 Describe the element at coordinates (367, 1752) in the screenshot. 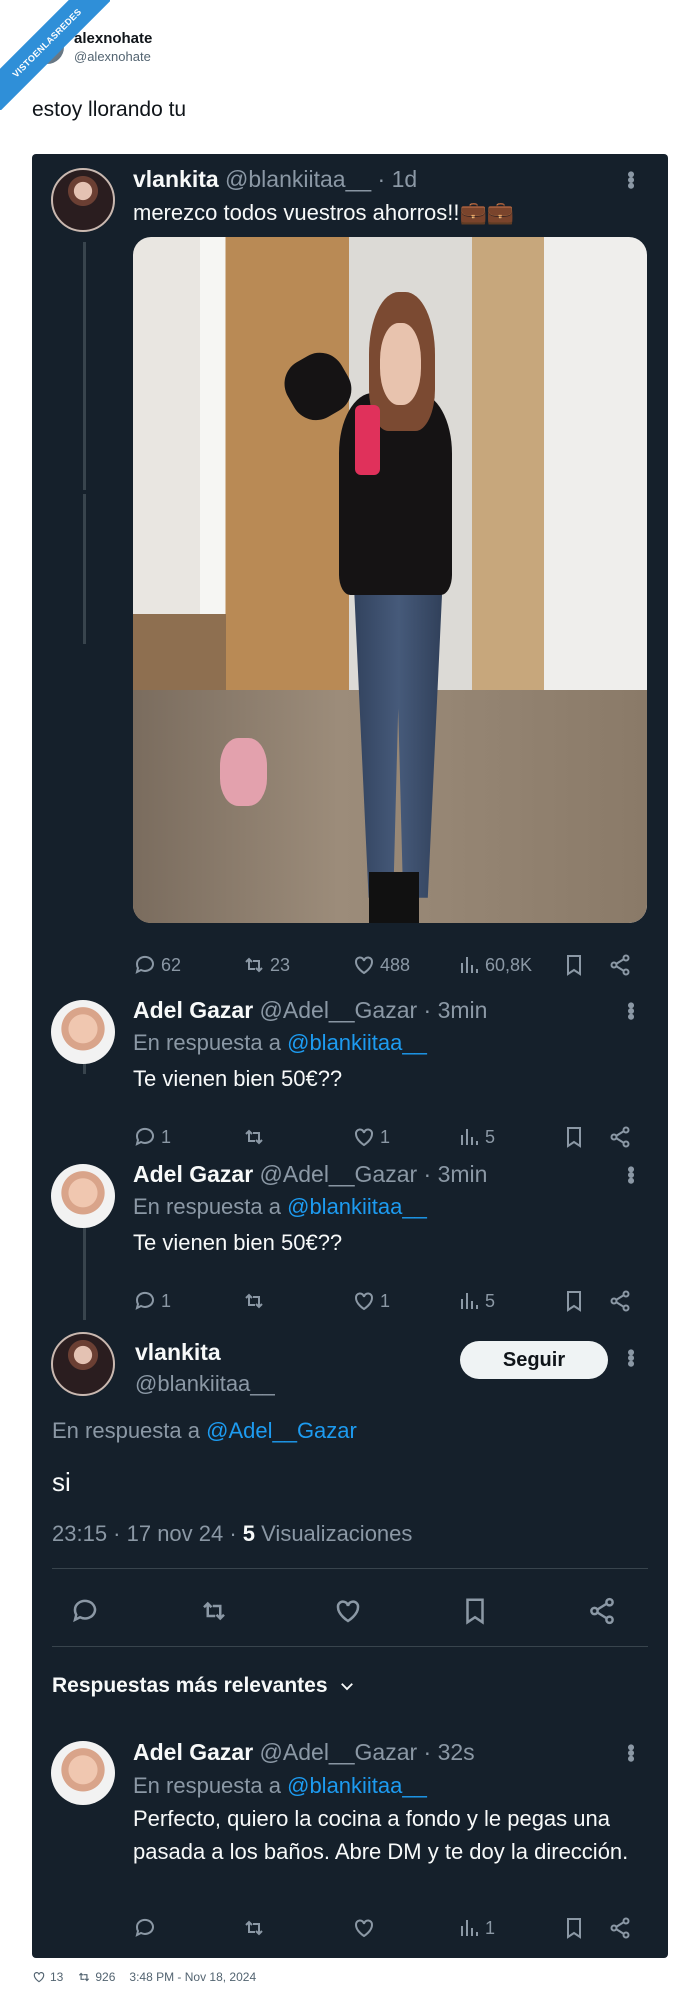

I see `author-meta: @Adel__Gazar · 32s` at that location.